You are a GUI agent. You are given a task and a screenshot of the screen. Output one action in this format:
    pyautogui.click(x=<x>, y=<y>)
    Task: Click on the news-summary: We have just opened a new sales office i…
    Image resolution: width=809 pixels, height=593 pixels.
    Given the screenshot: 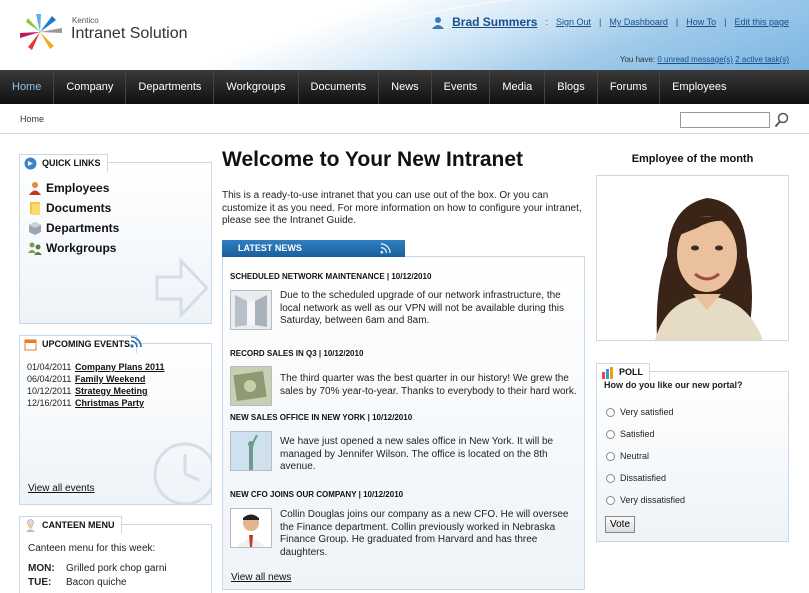 What is the action you would take?
    pyautogui.click(x=417, y=454)
    